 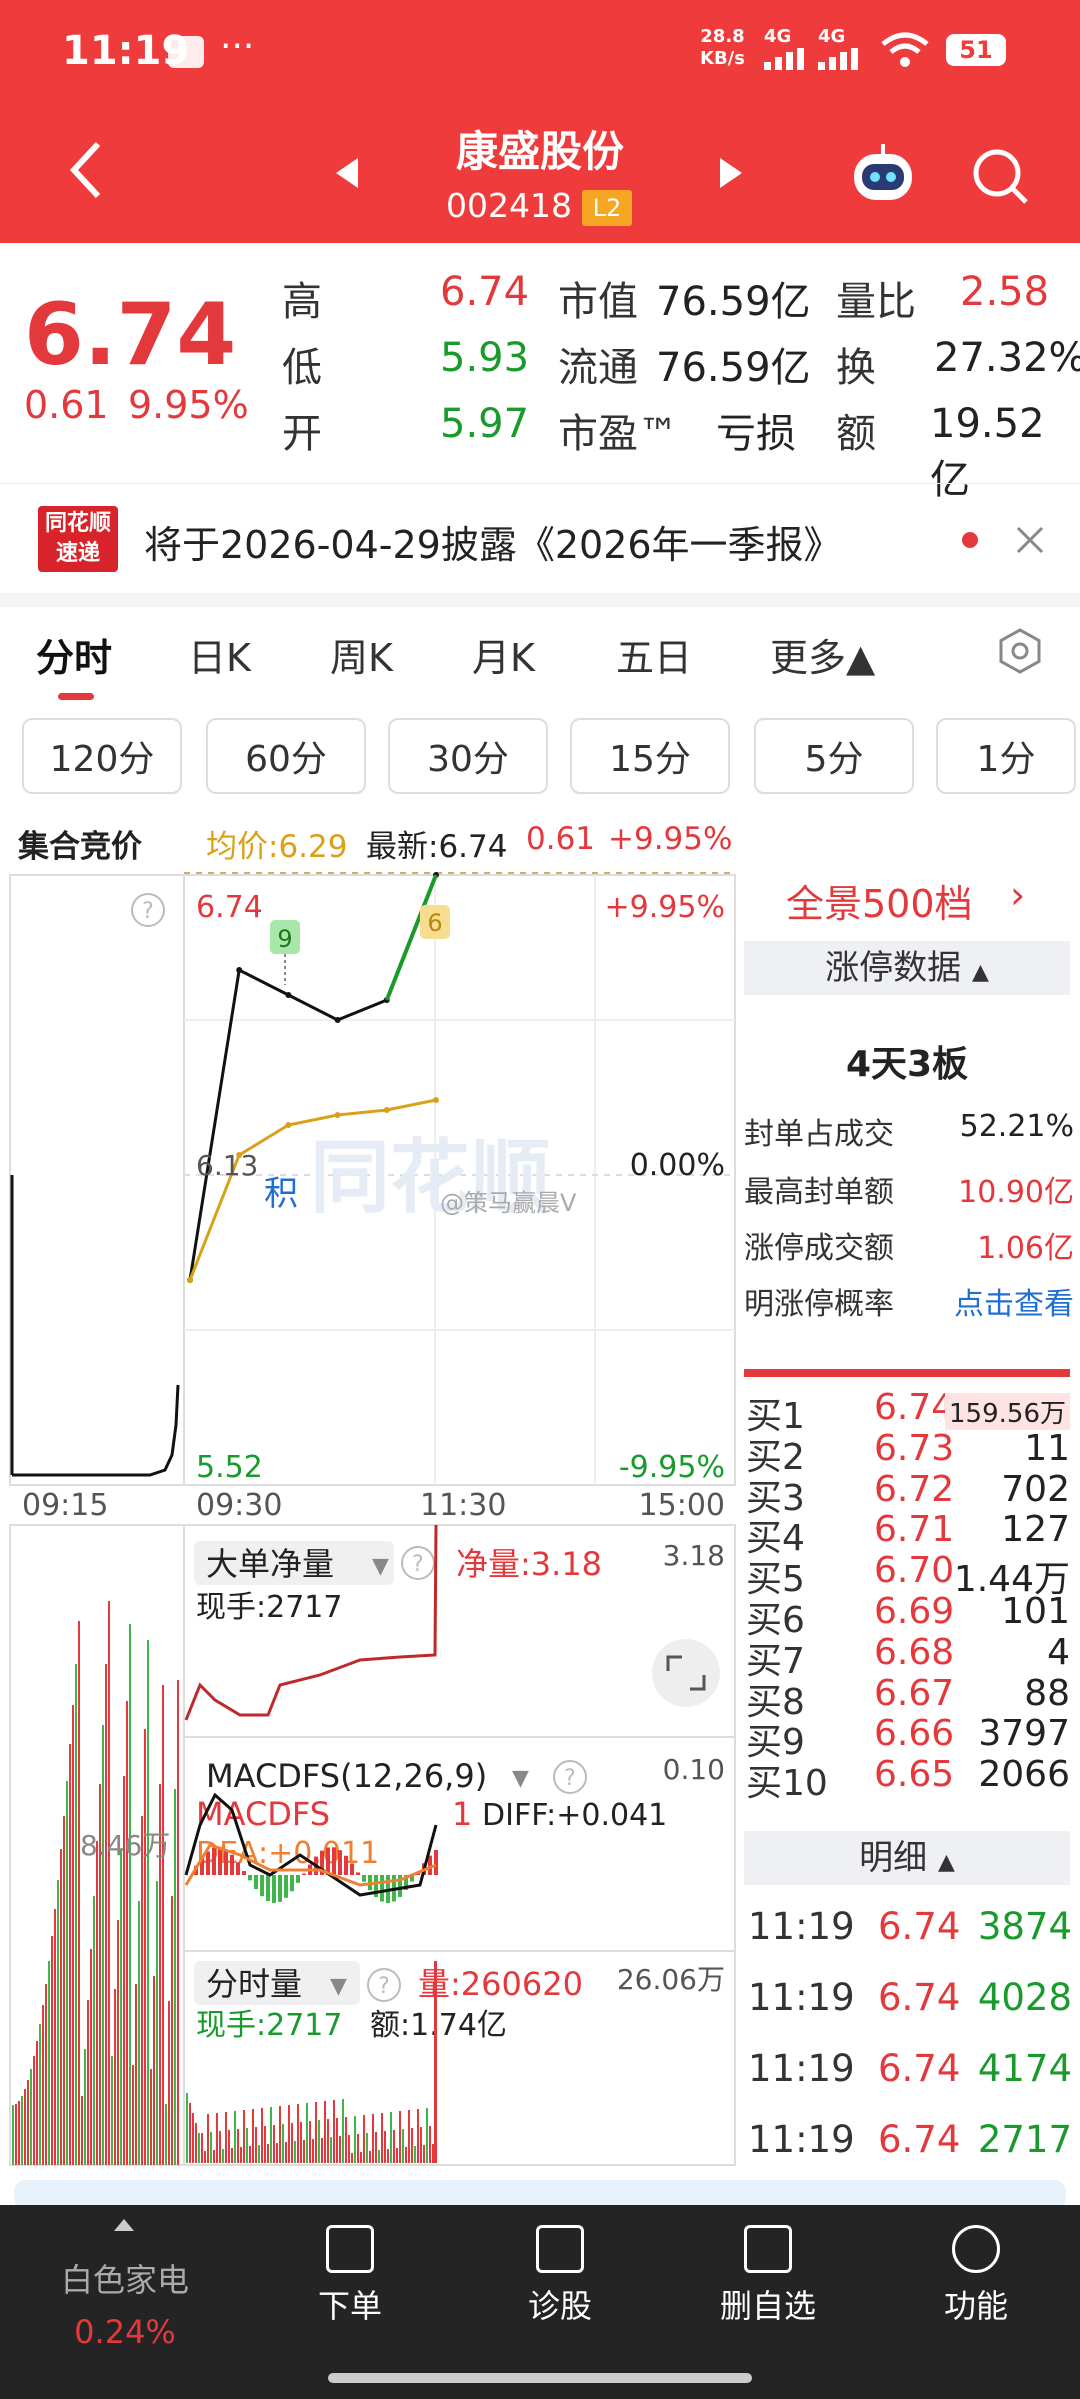 I want to click on trade-row: 11:19 6.74 4028, so click(x=910, y=2006).